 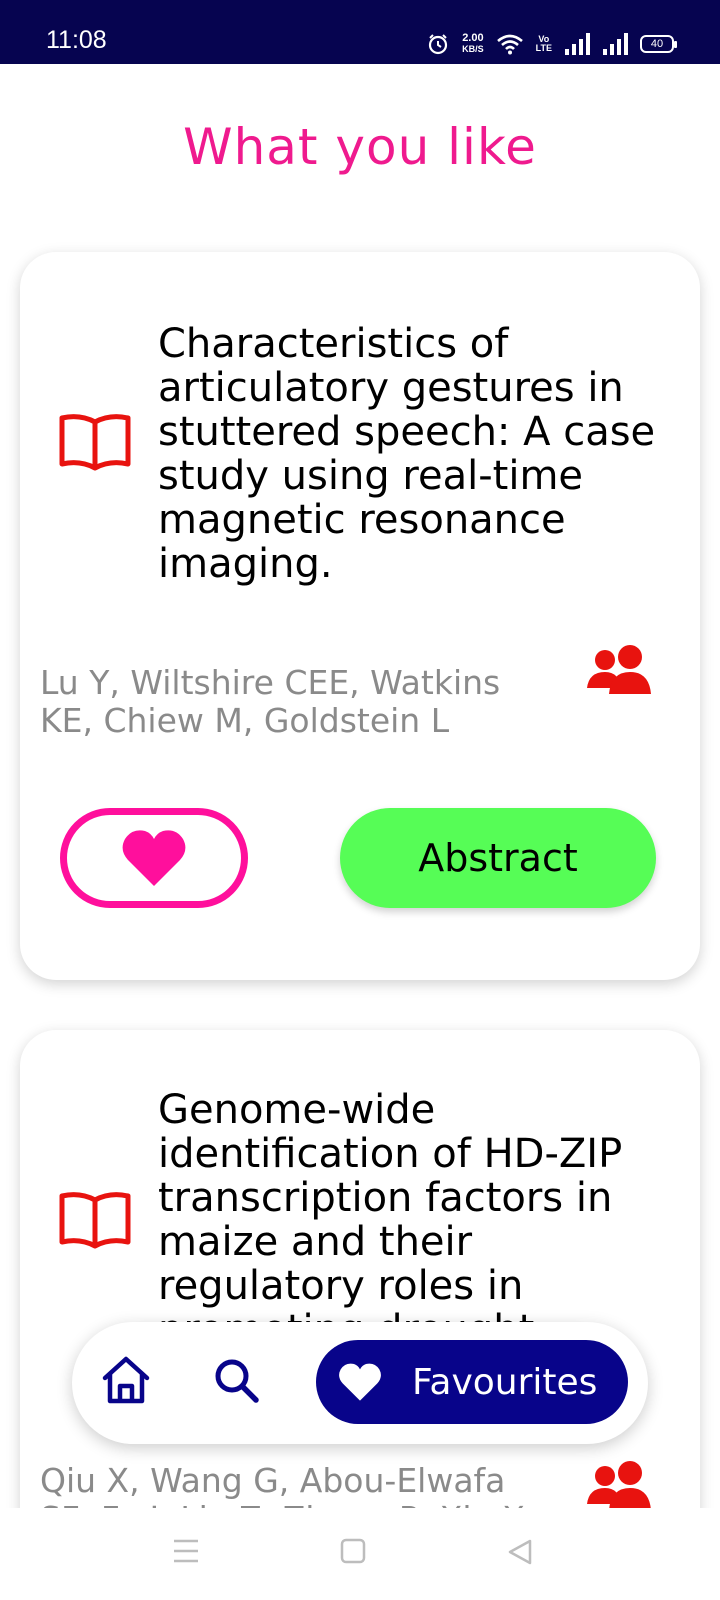 What do you see at coordinates (505, 1382) in the screenshot?
I see `favourites-label: Favourites` at bounding box center [505, 1382].